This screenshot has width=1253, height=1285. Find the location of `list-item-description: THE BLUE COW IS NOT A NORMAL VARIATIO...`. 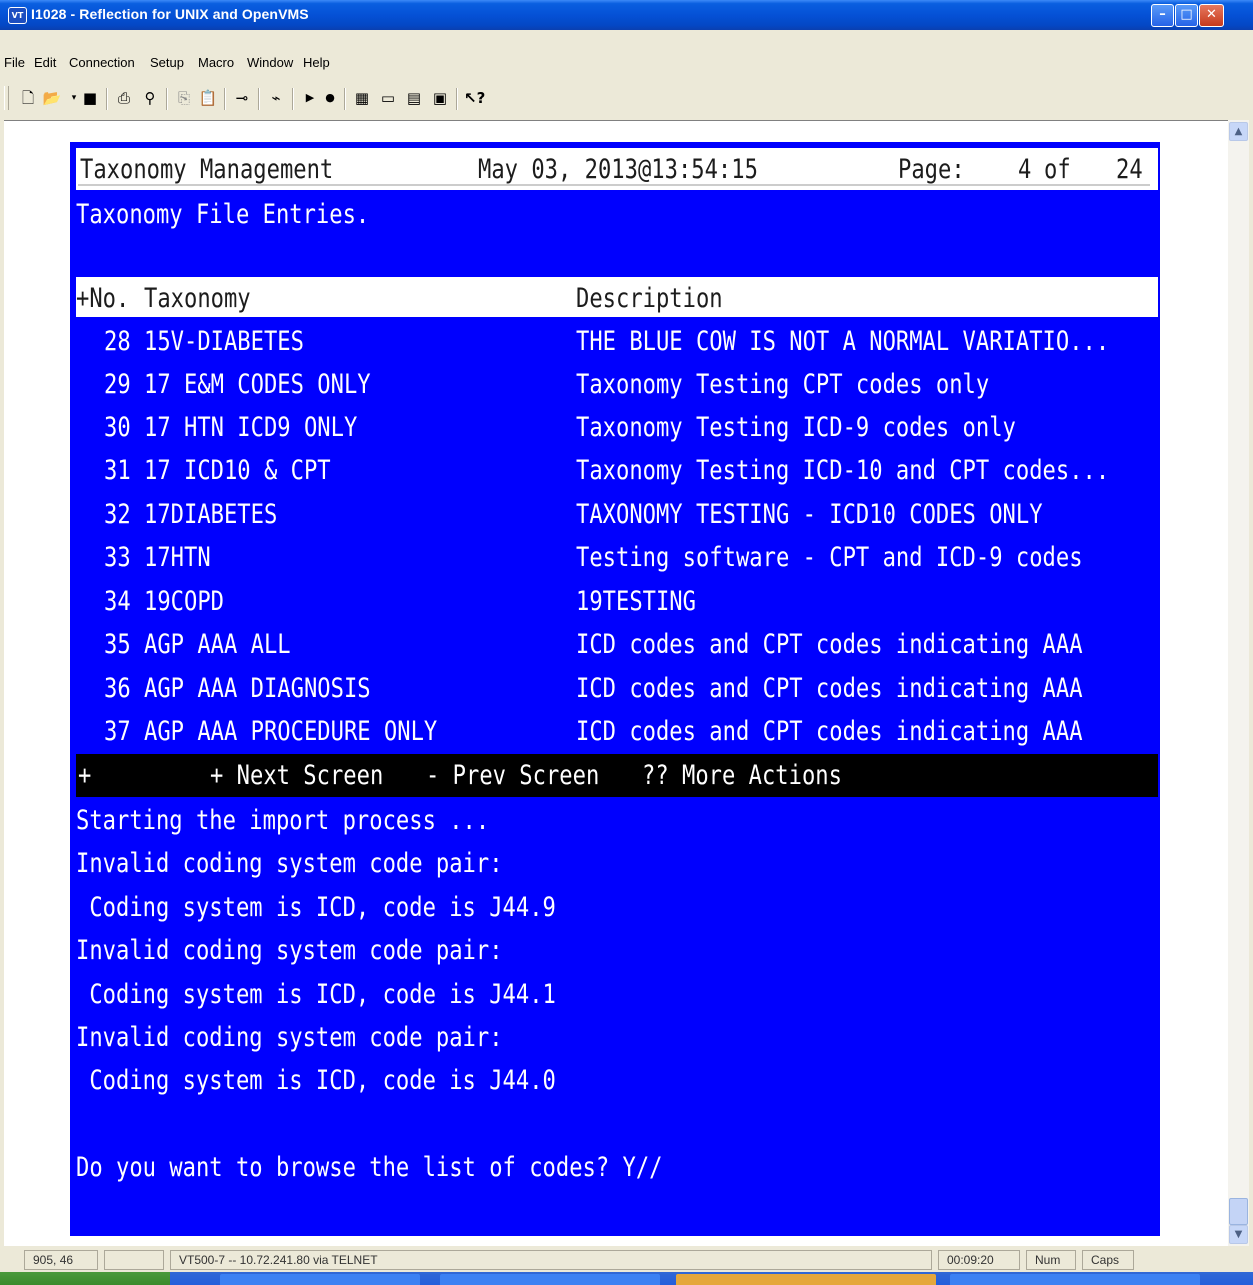

list-item-description: THE BLUE COW IS NOT A NORMAL VARIATIO... is located at coordinates (914, 341).